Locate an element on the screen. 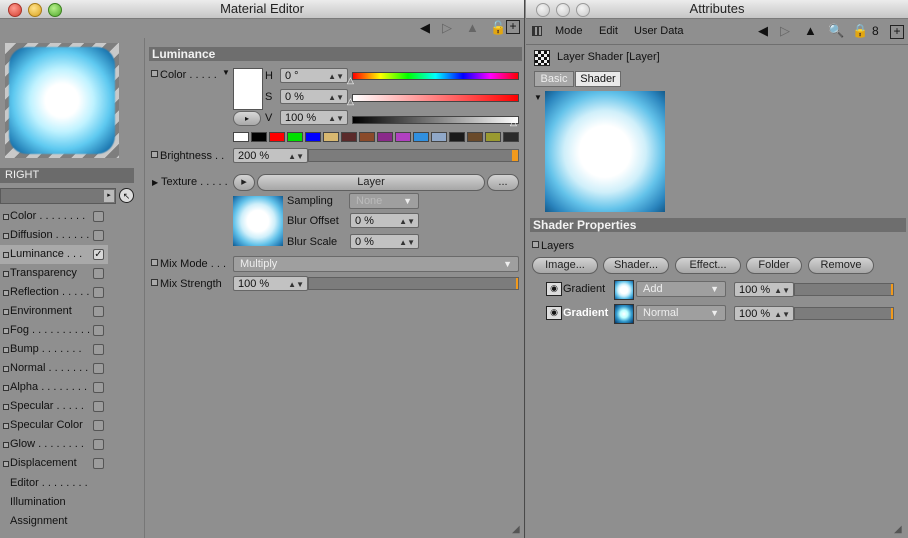  unlock-icon: 🔓 is located at coordinates (498, 28).